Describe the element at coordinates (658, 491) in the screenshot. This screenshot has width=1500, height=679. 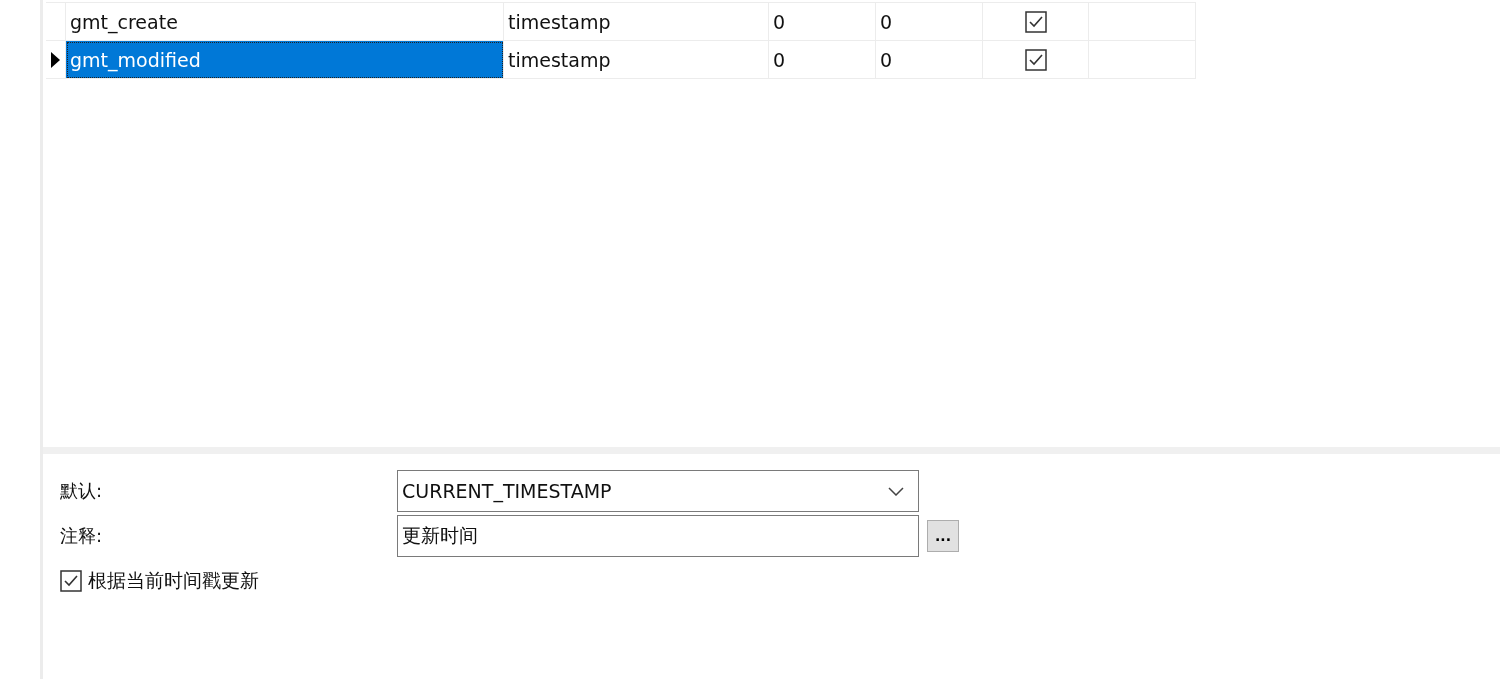
I see `default-dropdown: CURRENT_TIMESTAMP` at that location.